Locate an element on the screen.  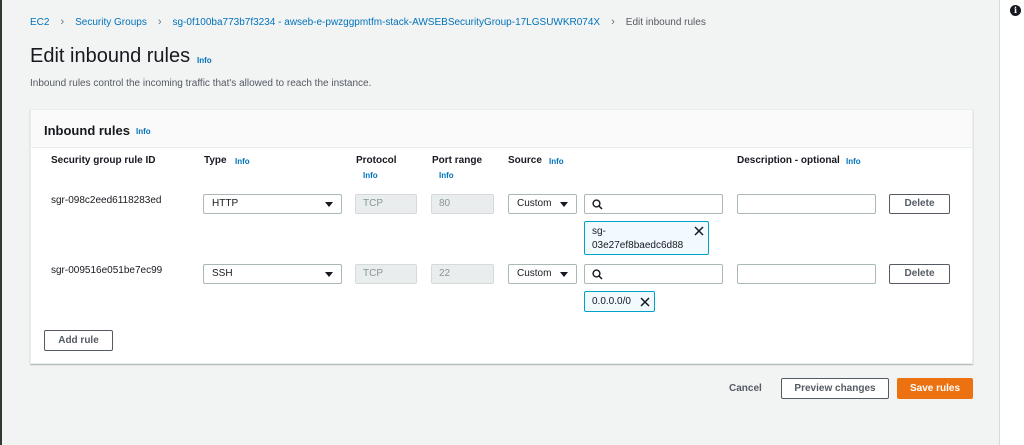
preview-changes-button: Preview changes is located at coordinates (835, 388).